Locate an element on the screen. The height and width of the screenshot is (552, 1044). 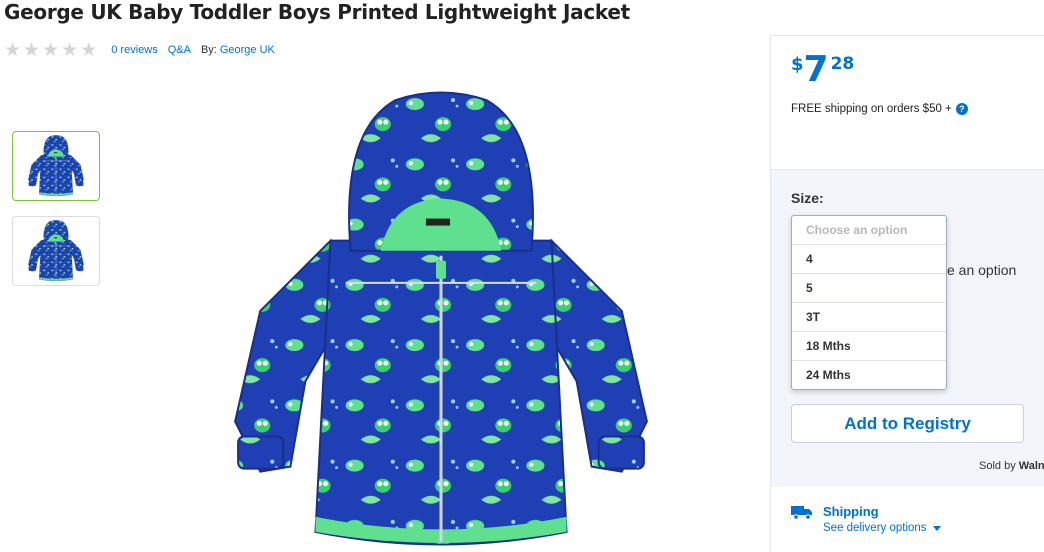
add-to-registry-button: Add to Registry is located at coordinates (907, 423).